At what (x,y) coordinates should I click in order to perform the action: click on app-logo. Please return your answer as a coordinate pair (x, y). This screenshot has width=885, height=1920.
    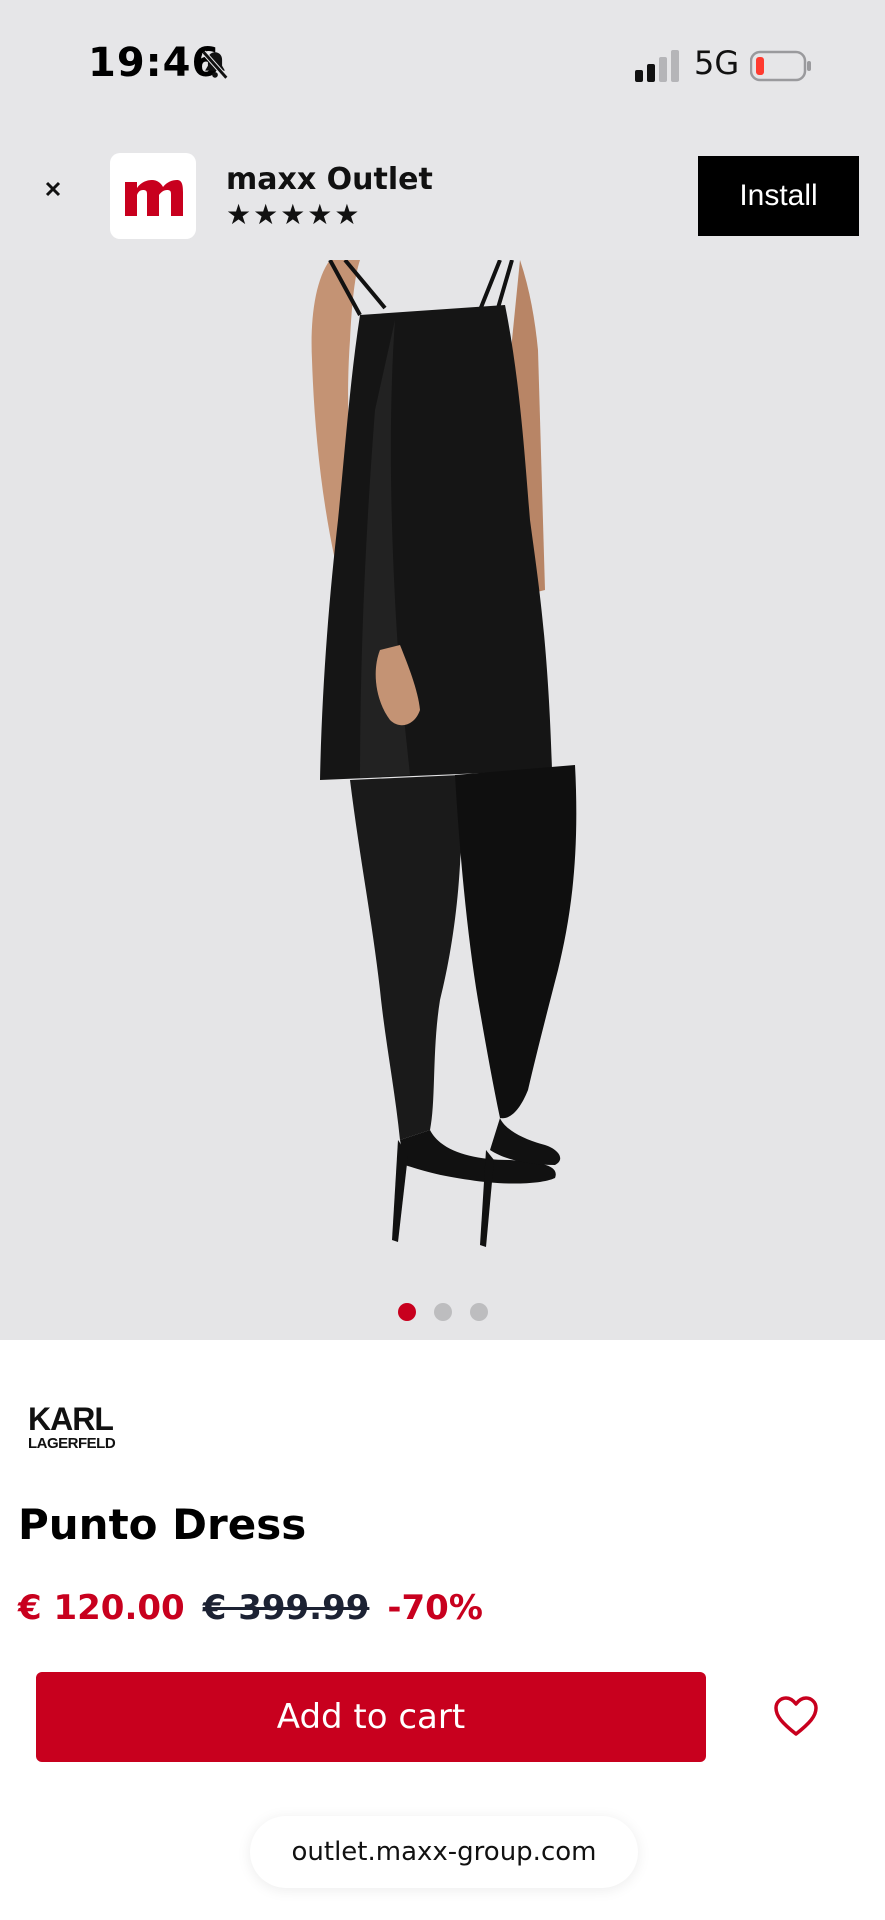
    Looking at the image, I should click on (153, 196).